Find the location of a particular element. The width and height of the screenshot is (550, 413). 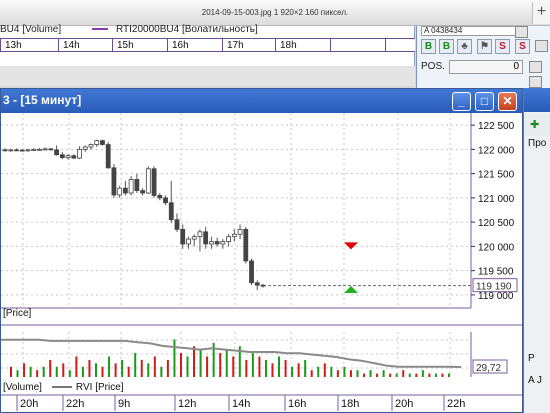

last-price-label: 119 190 is located at coordinates (494, 287).